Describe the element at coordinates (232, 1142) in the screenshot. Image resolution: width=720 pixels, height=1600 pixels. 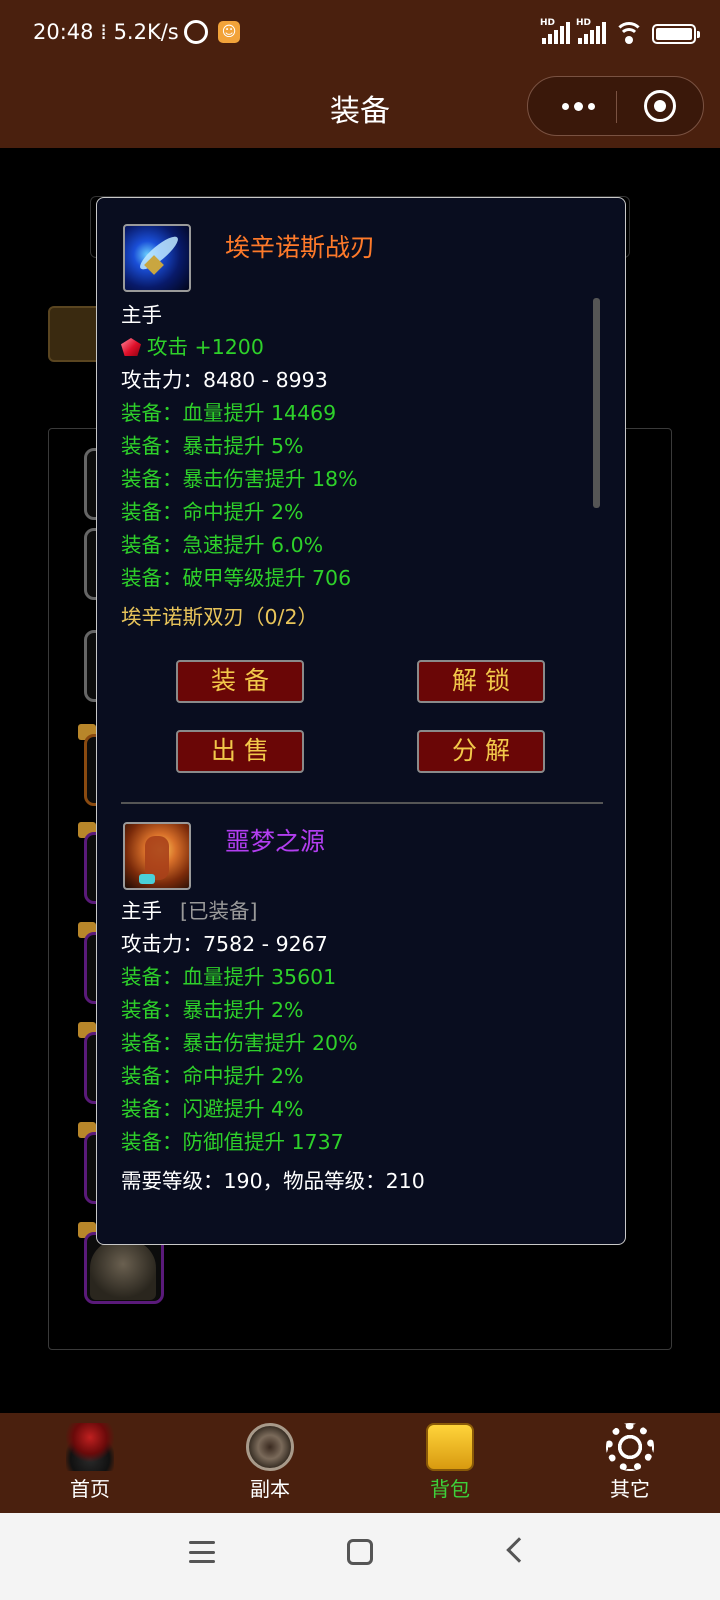
I see `stat-line: 装备：防御值提升 1737` at that location.